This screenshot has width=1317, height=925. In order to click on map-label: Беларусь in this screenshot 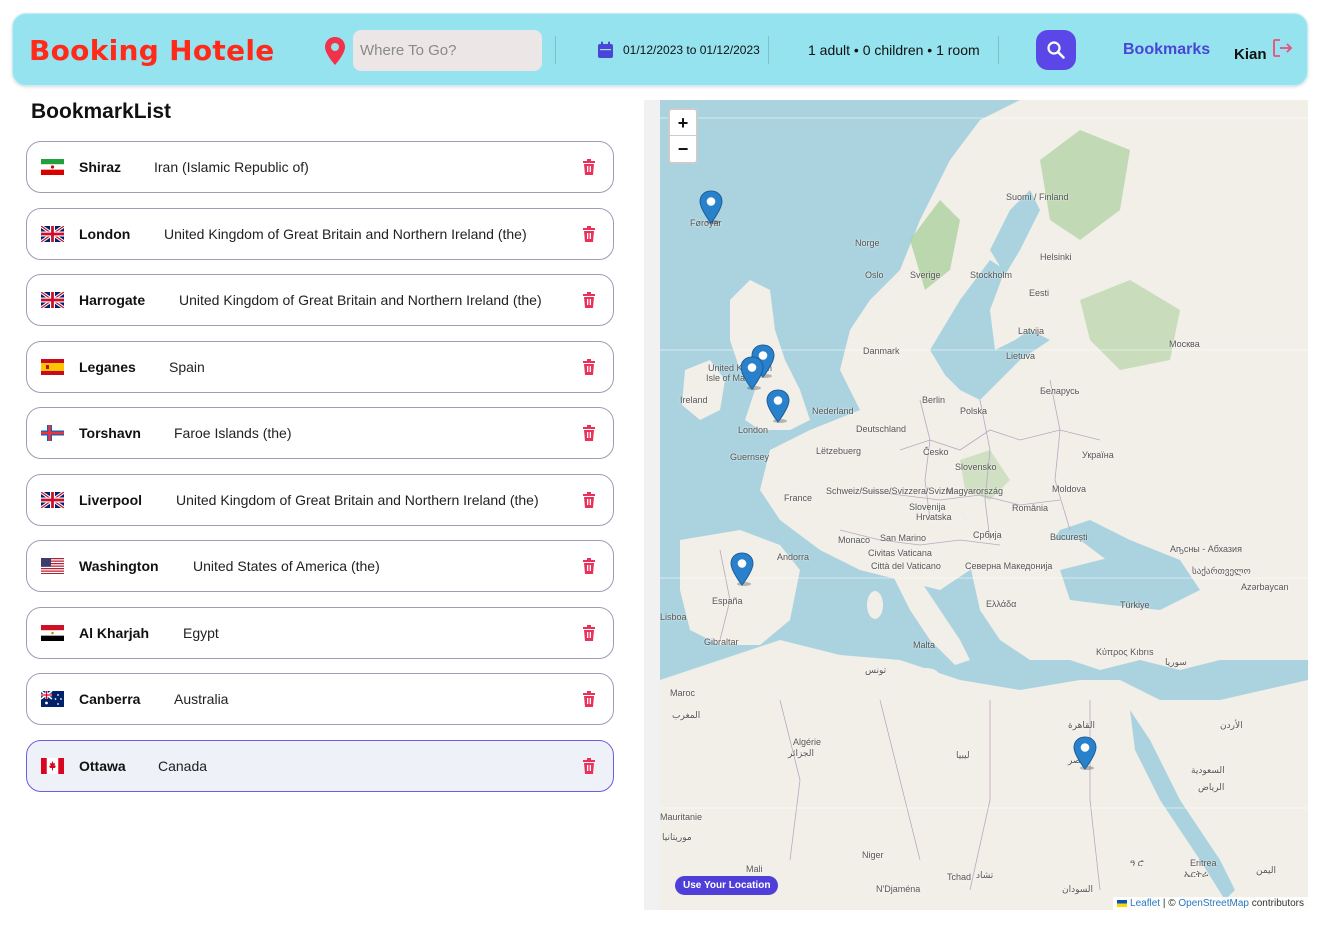, I will do `click(1060, 391)`.